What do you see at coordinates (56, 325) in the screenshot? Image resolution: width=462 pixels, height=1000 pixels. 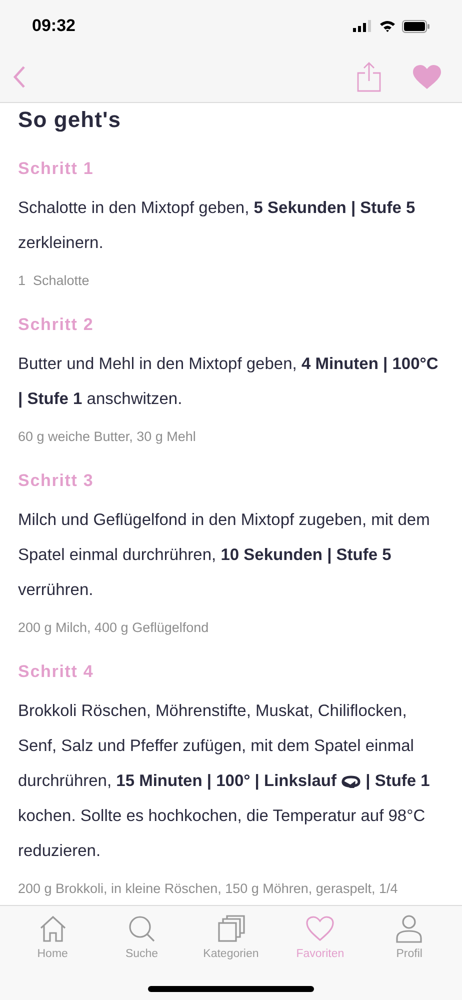 I see `step-heading: Schritt 2` at bounding box center [56, 325].